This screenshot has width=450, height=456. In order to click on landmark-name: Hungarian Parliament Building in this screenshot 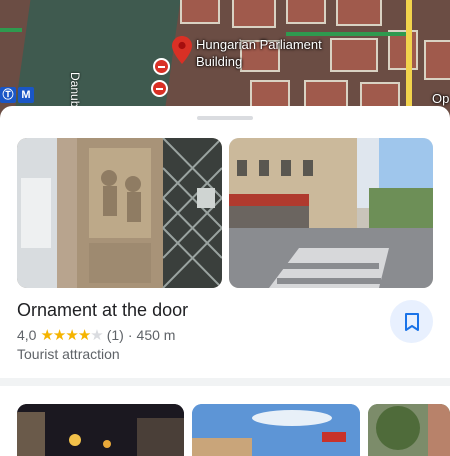, I will do `click(259, 53)`.